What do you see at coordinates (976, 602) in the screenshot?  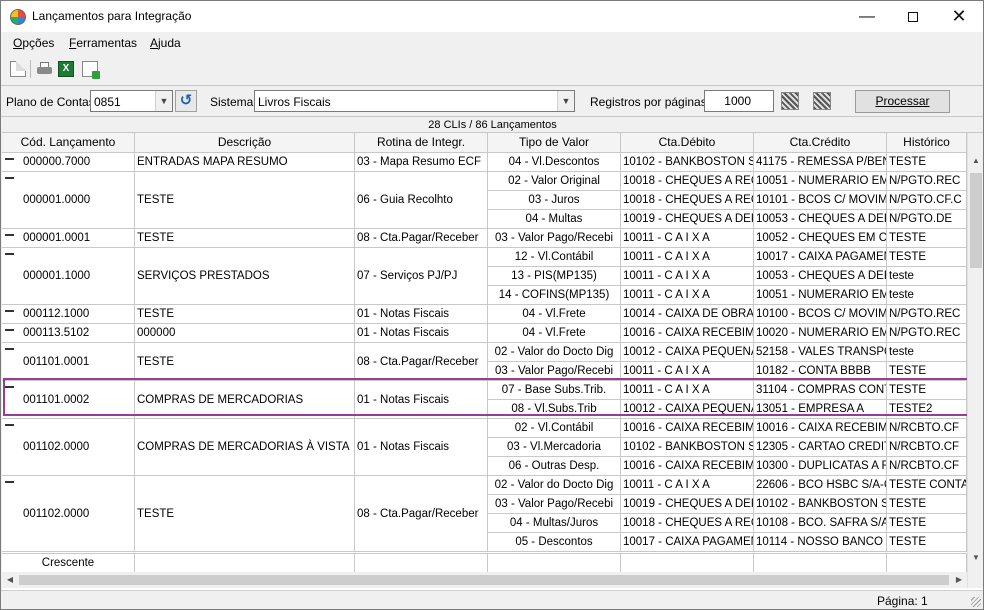 I see `resize-grip-icon` at bounding box center [976, 602].